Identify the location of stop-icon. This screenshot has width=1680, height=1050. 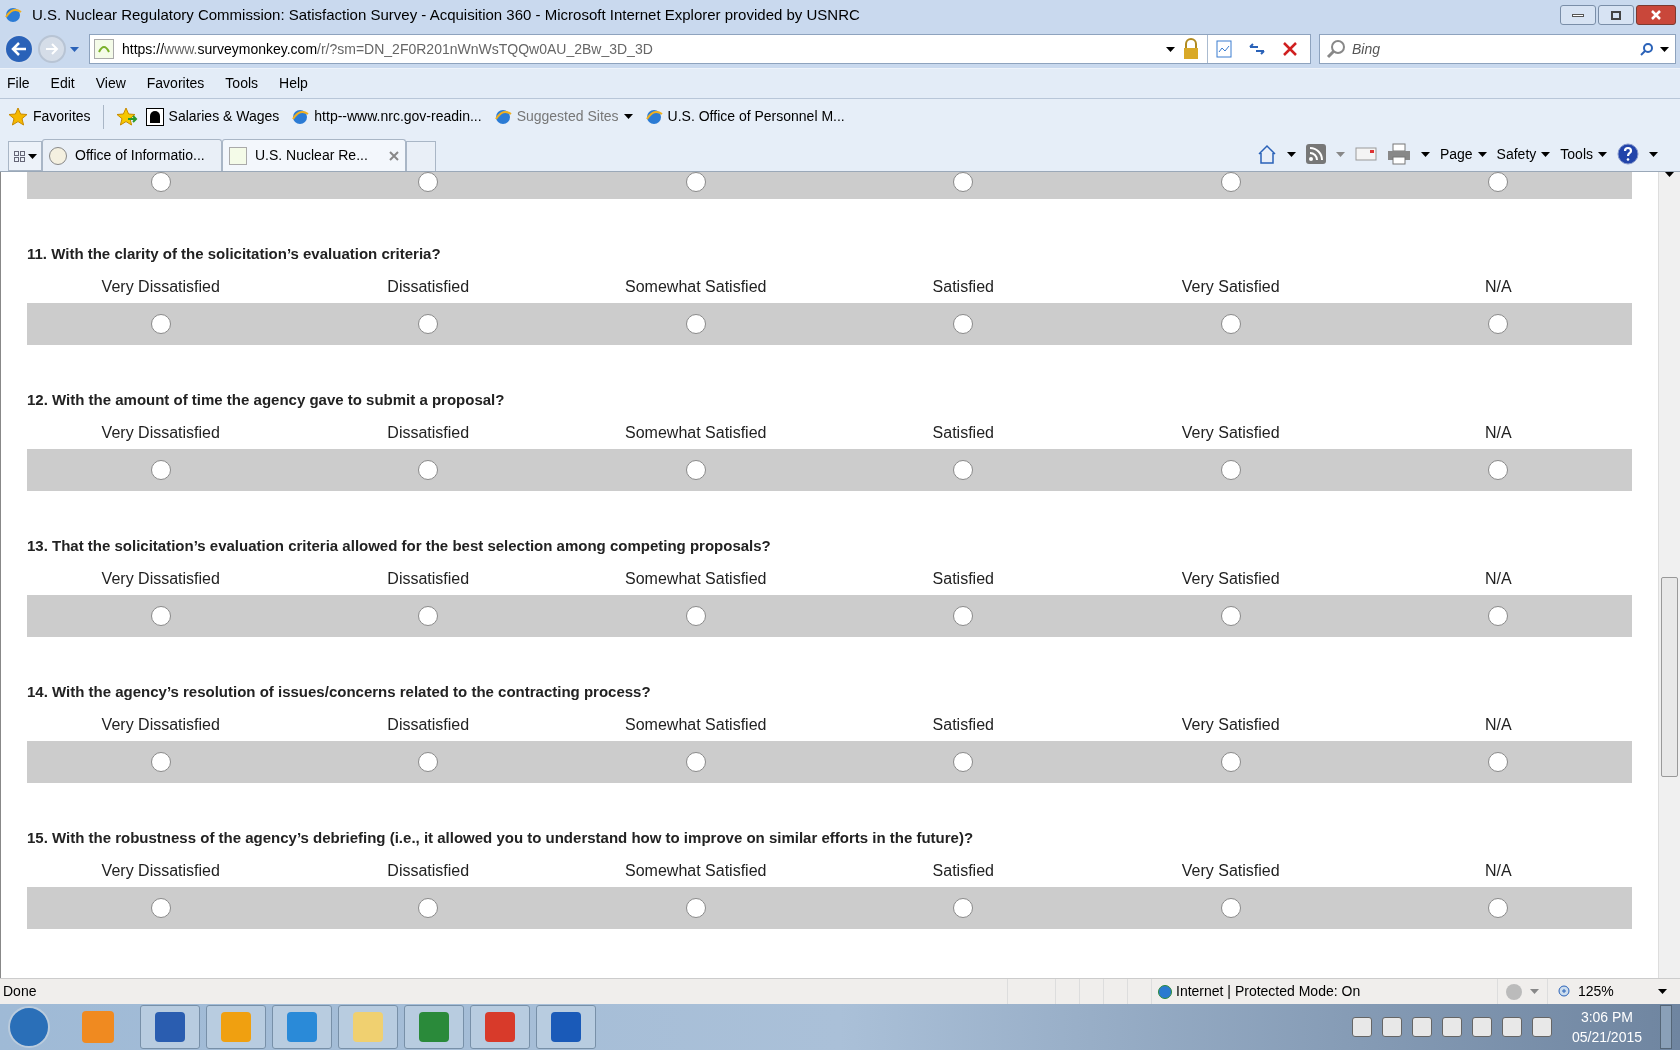
(1290, 49).